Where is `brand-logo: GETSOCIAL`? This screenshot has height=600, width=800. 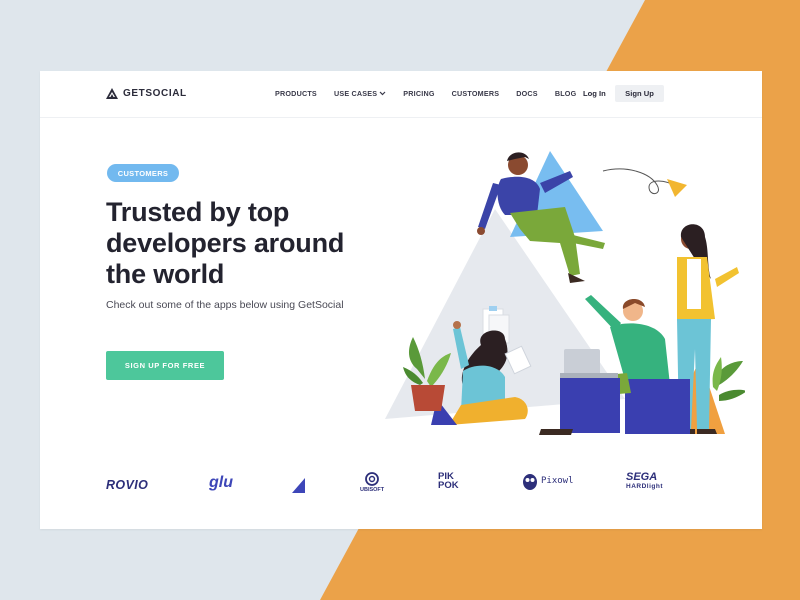
brand-logo: GETSOCIAL is located at coordinates (146, 93).